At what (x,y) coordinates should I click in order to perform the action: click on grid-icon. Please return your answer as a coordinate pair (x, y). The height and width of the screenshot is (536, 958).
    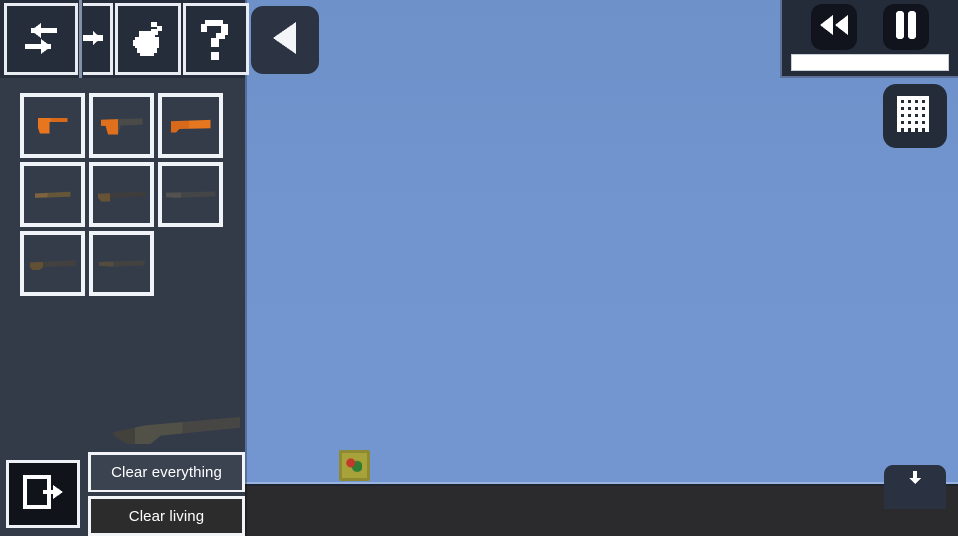
    Looking at the image, I should click on (915, 116).